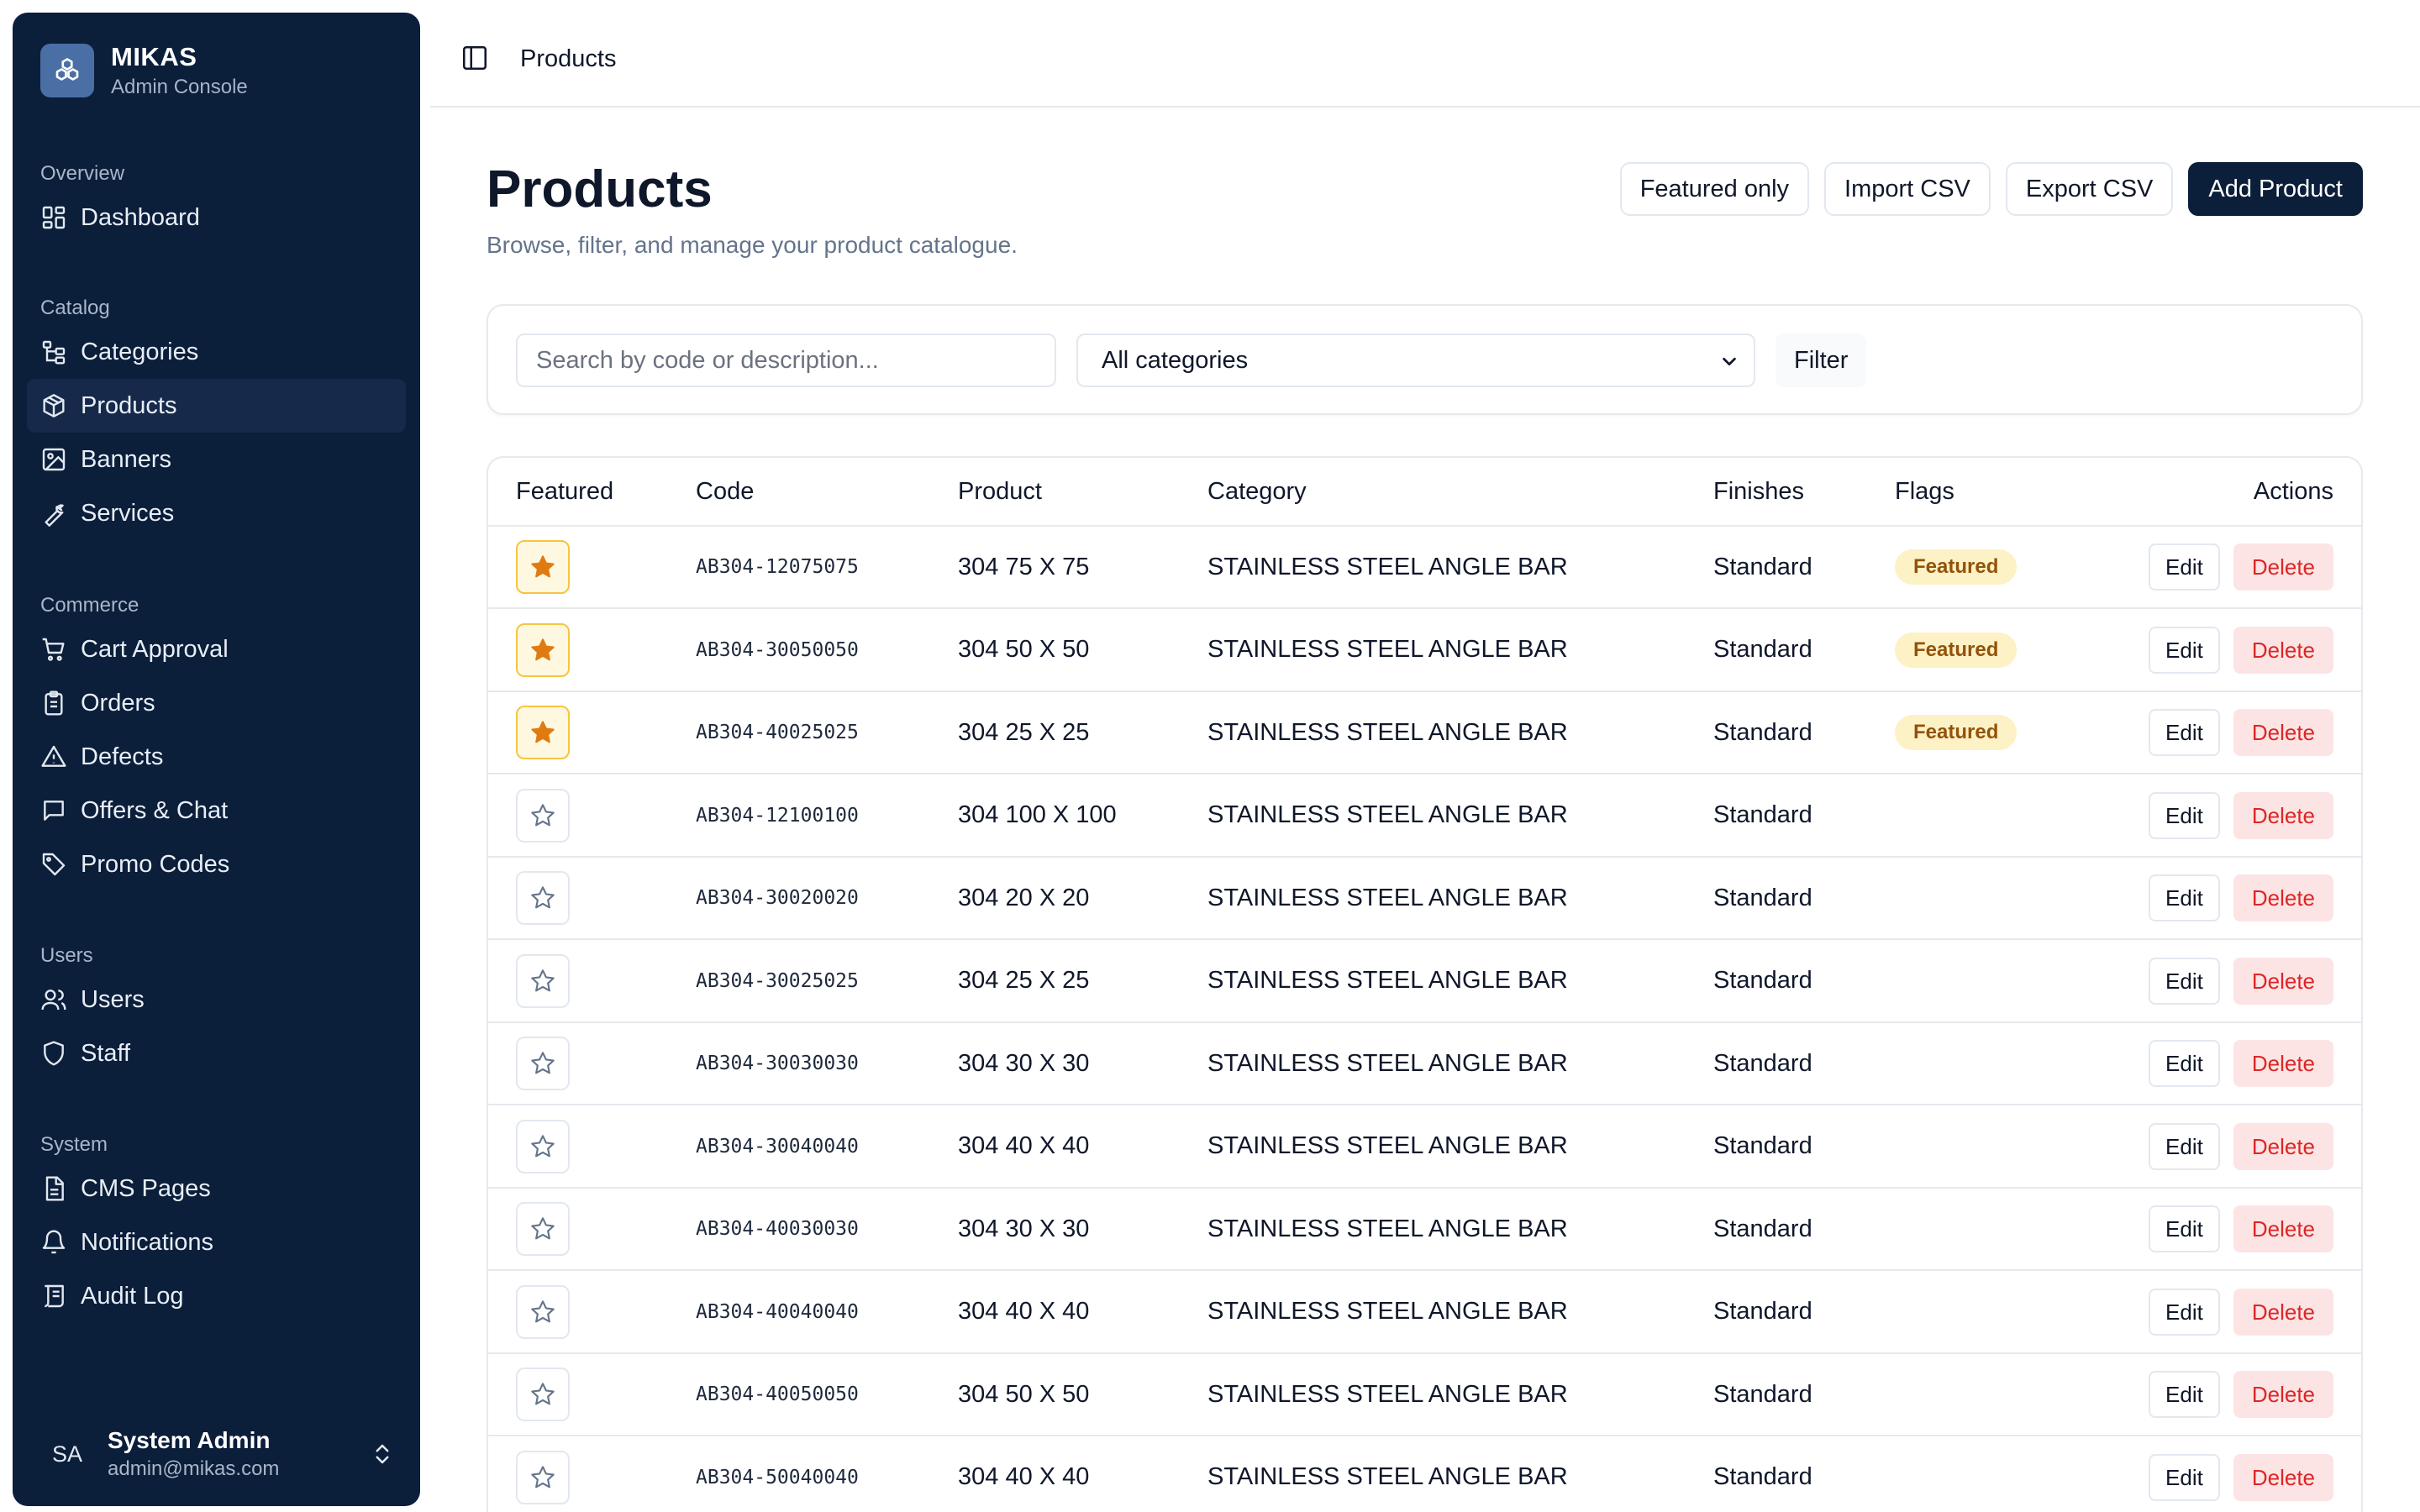  Describe the element at coordinates (1415, 360) in the screenshot. I see `category-select: All categories` at that location.